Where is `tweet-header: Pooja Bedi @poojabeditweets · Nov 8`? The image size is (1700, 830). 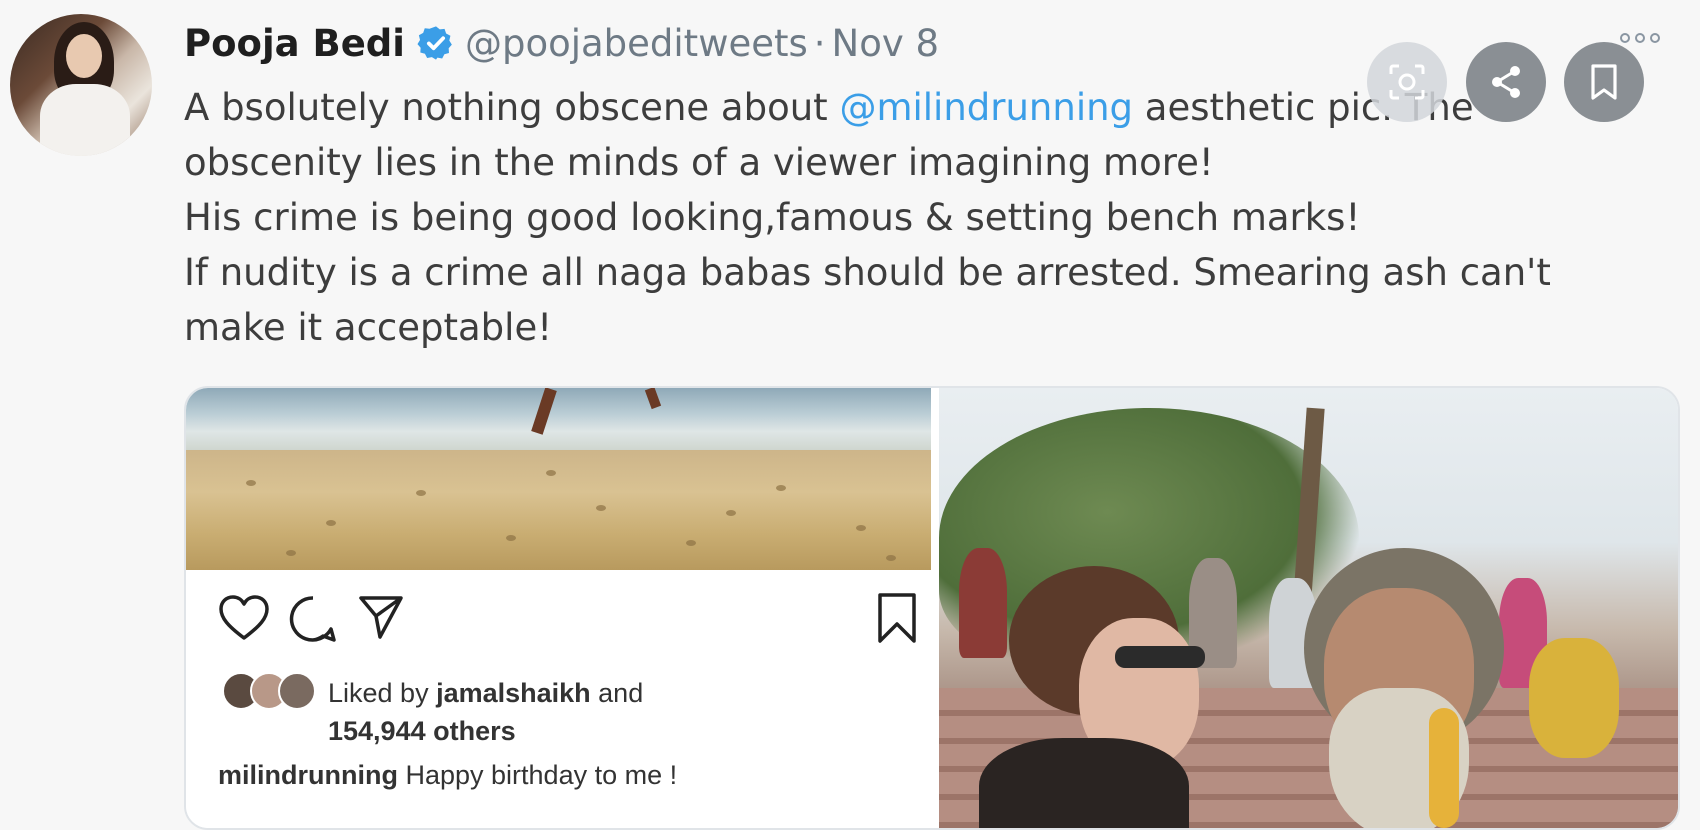
tweet-header: Pooja Bedi @poojabeditweets · Nov 8 is located at coordinates (561, 43).